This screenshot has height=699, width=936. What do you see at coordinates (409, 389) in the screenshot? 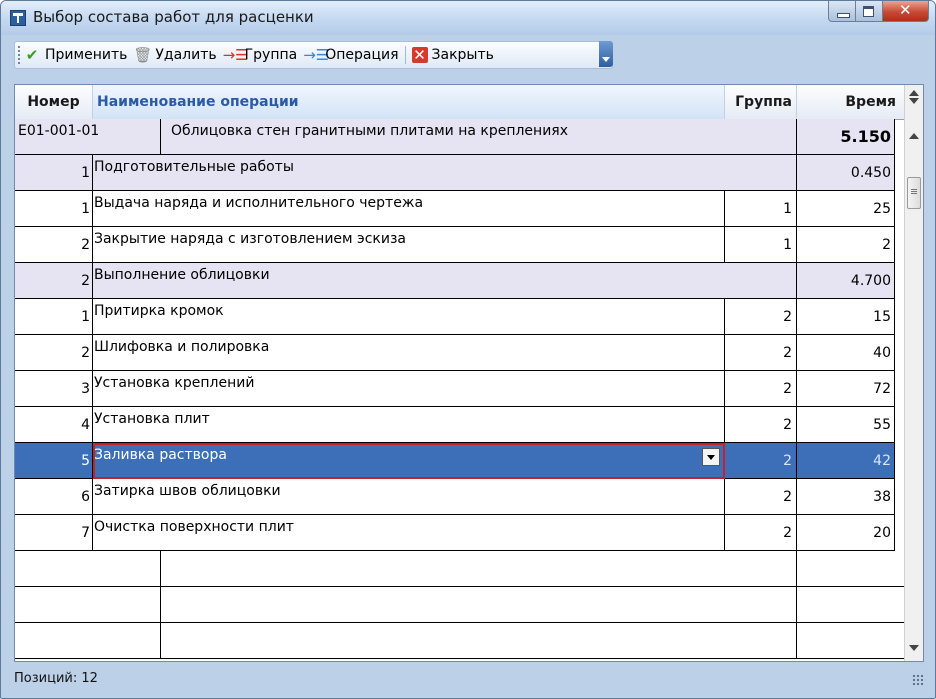
I see `row-name: Установка креплений` at bounding box center [409, 389].